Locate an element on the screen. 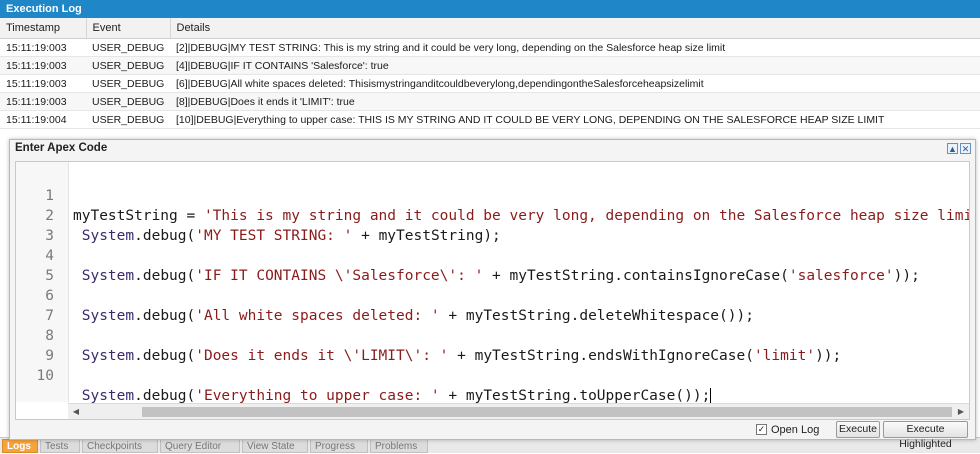 The width and height of the screenshot is (980, 454). scroll-left-icon: ◀ is located at coordinates (76, 411).